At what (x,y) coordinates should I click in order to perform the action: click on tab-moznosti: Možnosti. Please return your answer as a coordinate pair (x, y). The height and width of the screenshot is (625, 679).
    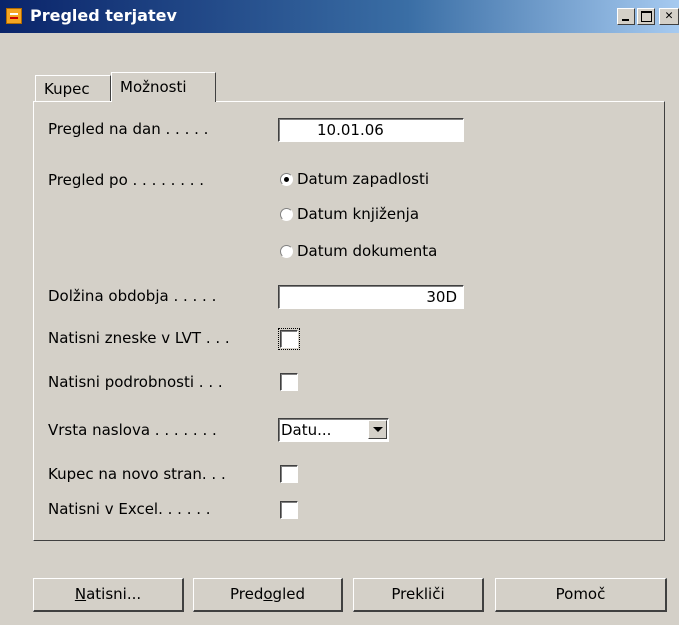
    Looking at the image, I should click on (163, 87).